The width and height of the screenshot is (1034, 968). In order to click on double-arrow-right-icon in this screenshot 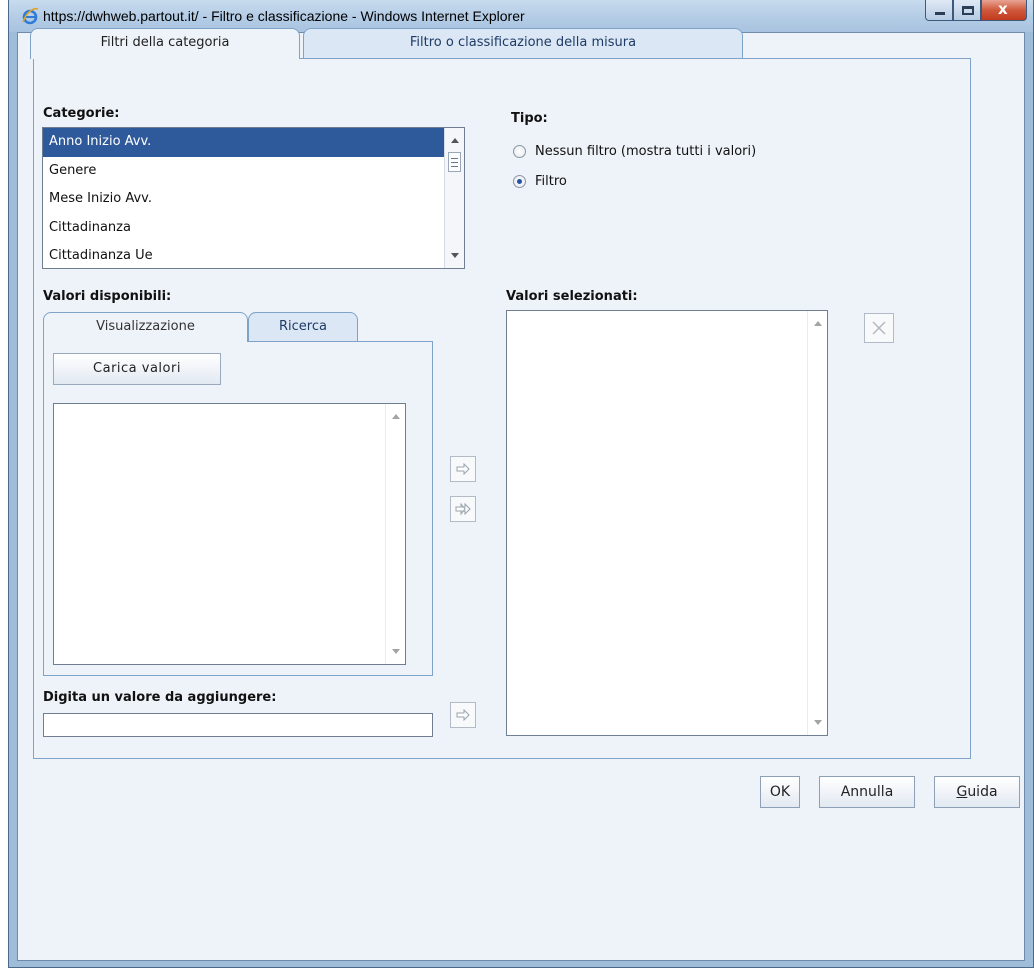, I will do `click(463, 509)`.